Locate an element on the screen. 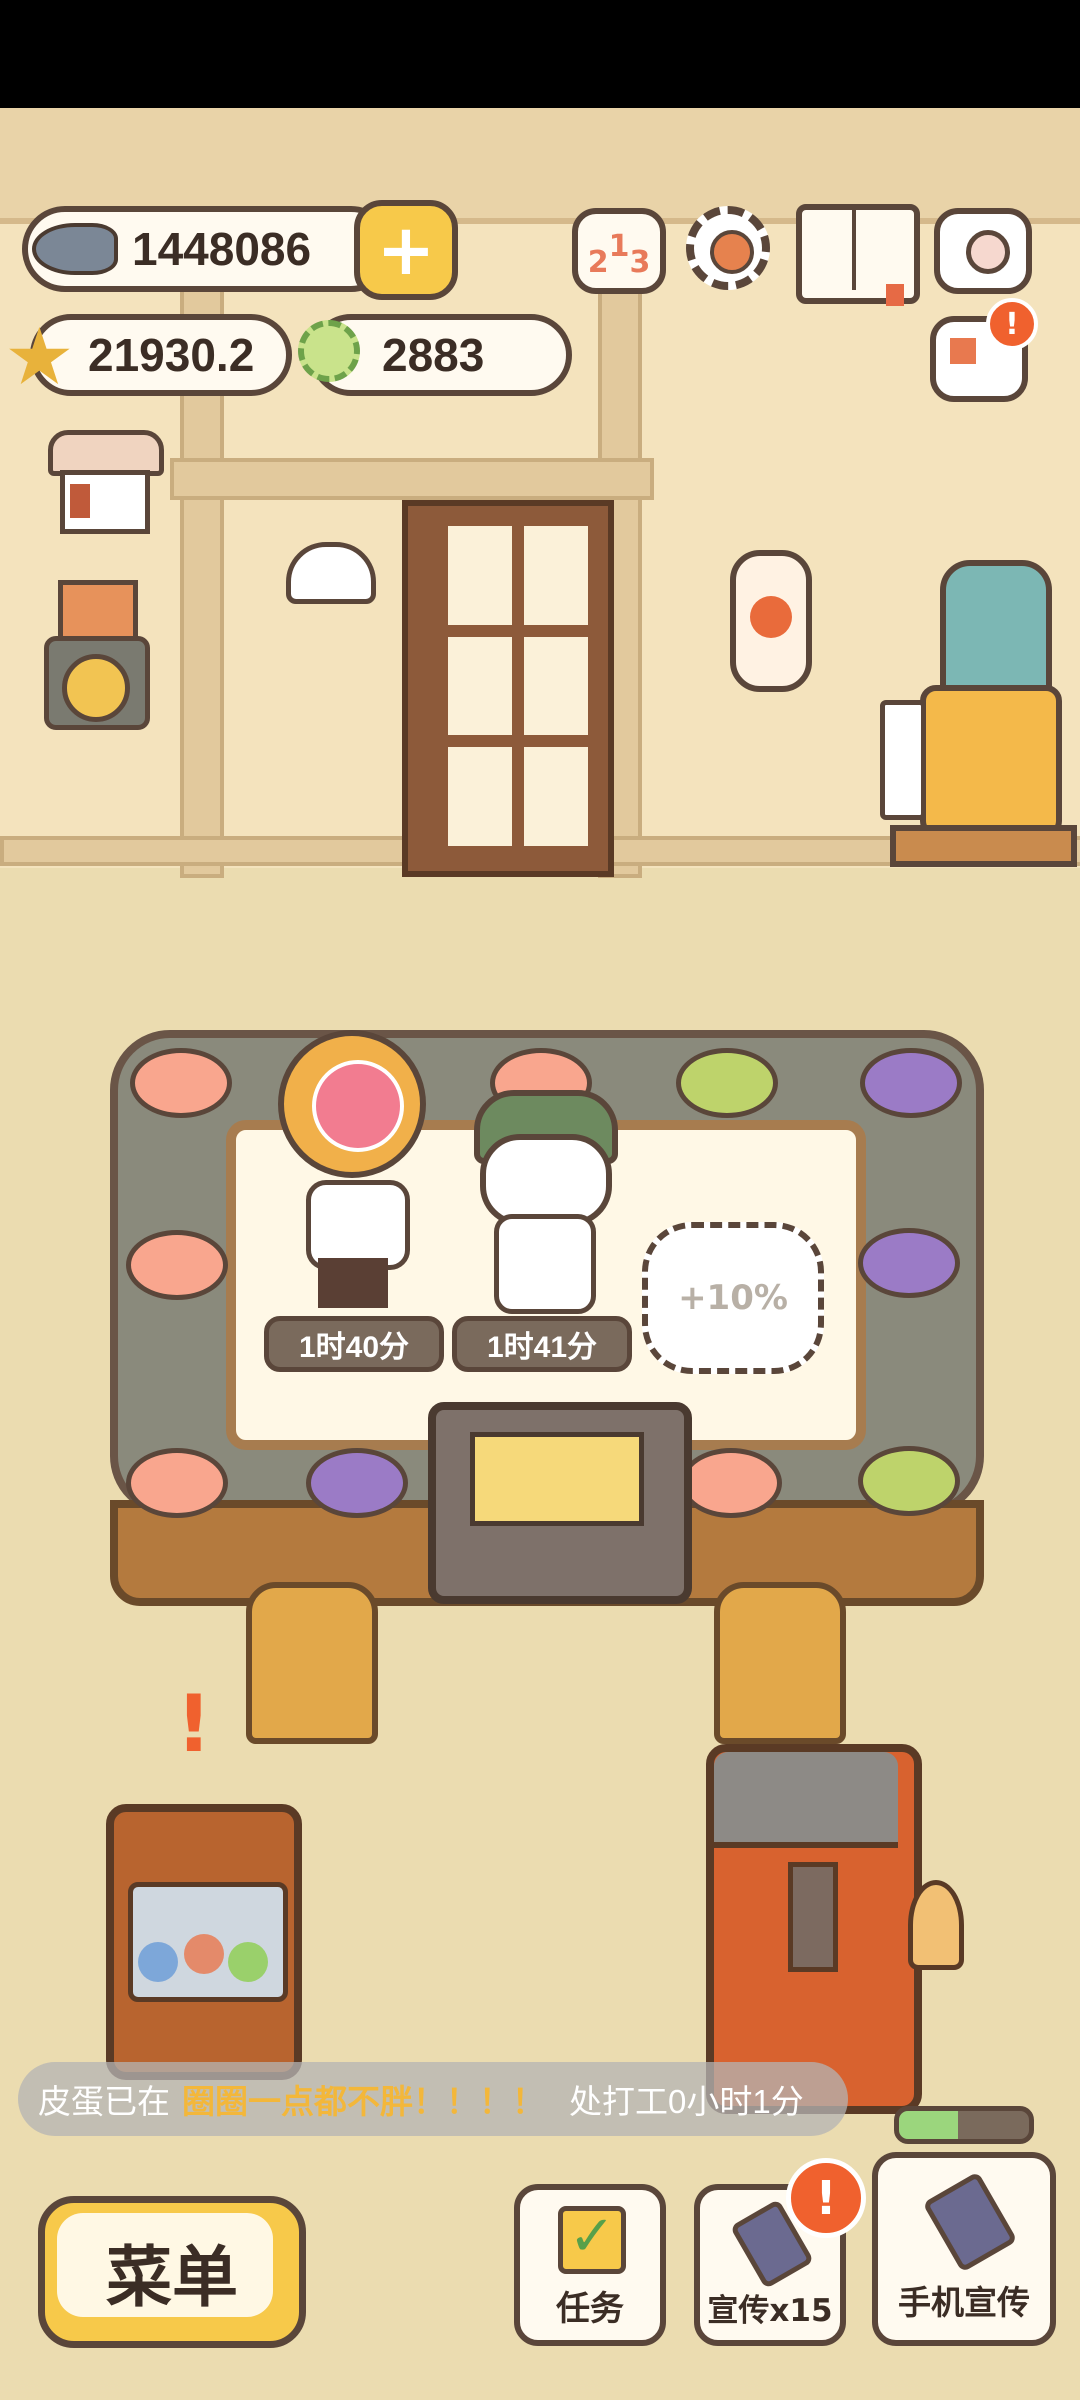 The image size is (1080, 2400). phone-icon is located at coordinates (970, 2222).